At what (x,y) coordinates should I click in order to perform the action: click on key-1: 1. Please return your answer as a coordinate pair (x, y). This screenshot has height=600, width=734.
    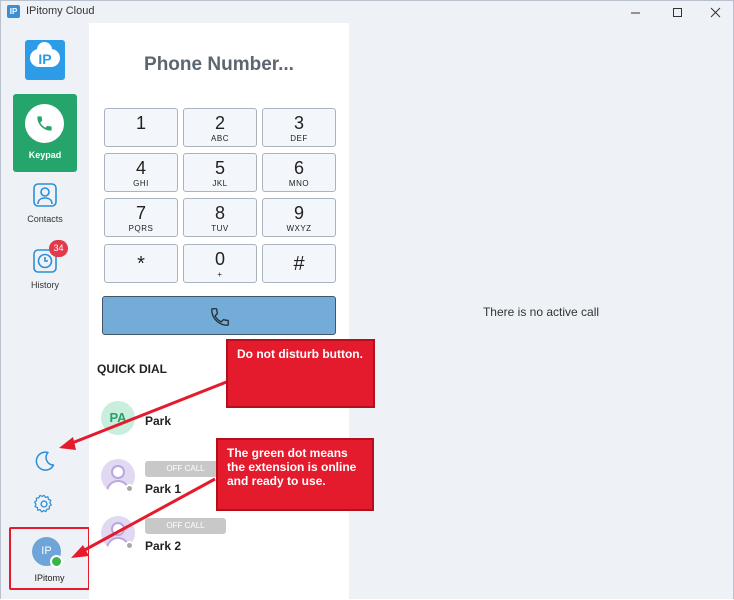
    Looking at the image, I should click on (141, 127).